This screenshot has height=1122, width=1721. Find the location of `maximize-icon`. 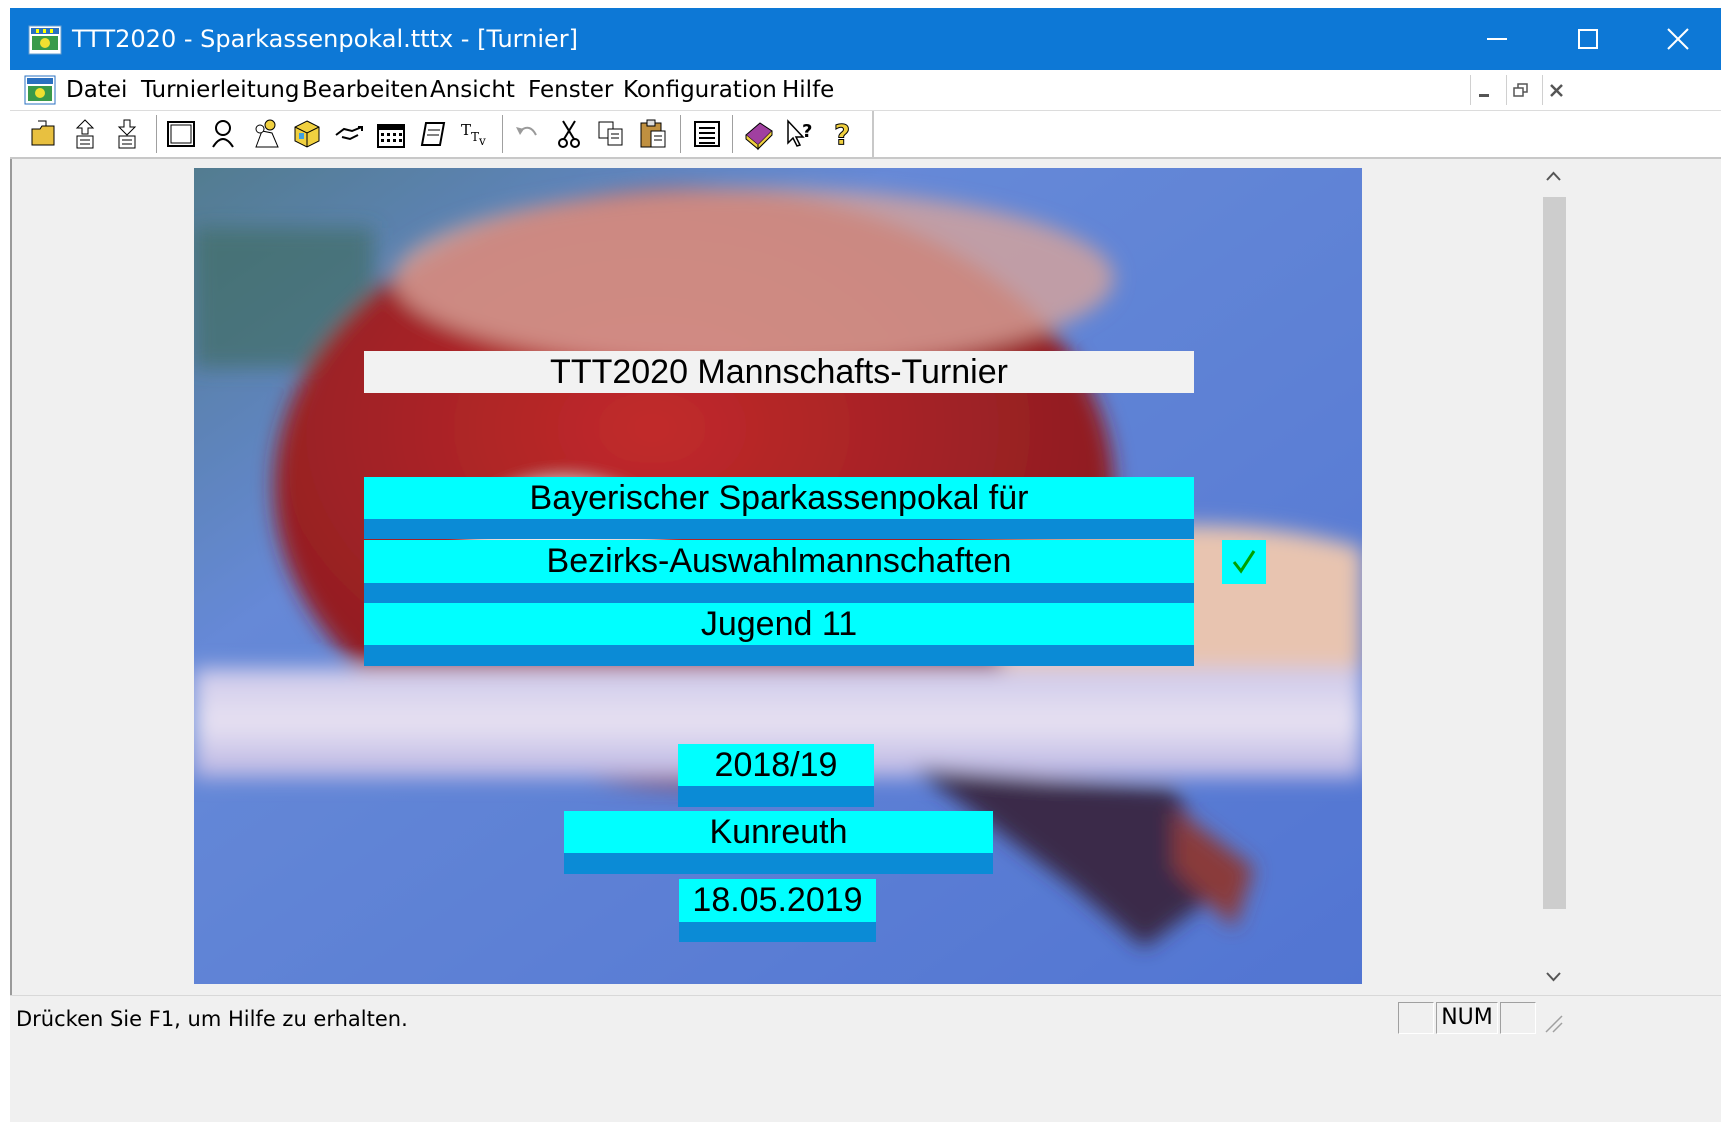

maximize-icon is located at coordinates (1588, 39).